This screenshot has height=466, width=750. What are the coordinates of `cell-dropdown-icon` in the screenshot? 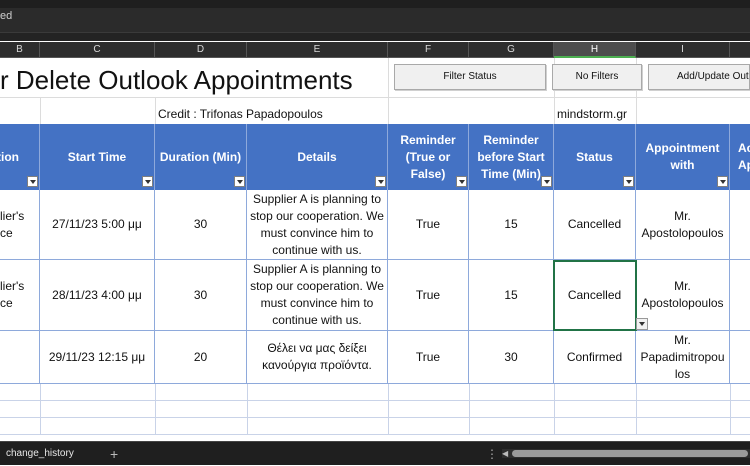 It's located at (642, 324).